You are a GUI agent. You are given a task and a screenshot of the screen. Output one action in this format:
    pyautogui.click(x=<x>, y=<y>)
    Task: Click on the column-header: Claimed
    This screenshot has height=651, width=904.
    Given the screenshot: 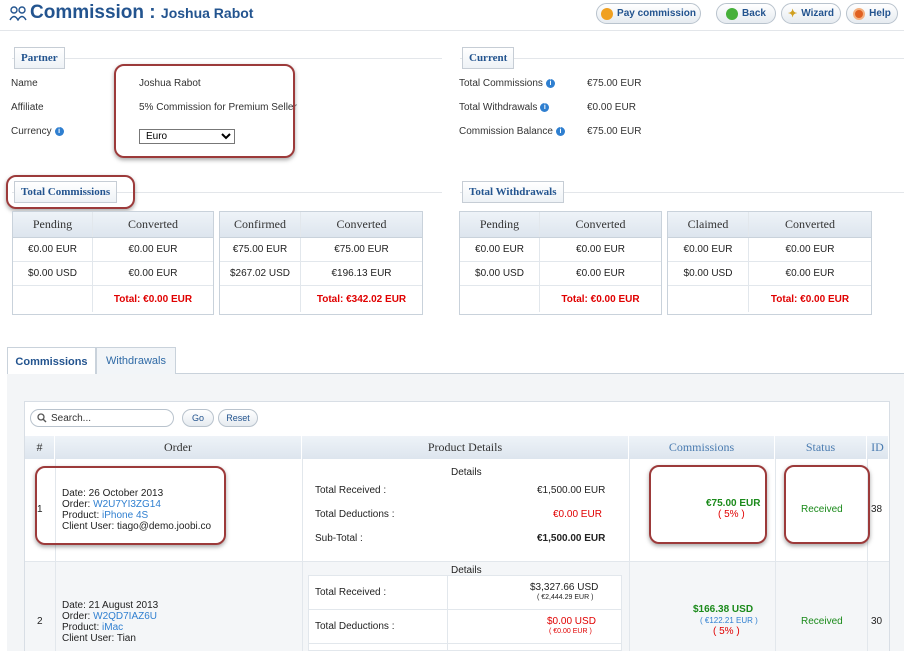 What is the action you would take?
    pyautogui.click(x=708, y=224)
    